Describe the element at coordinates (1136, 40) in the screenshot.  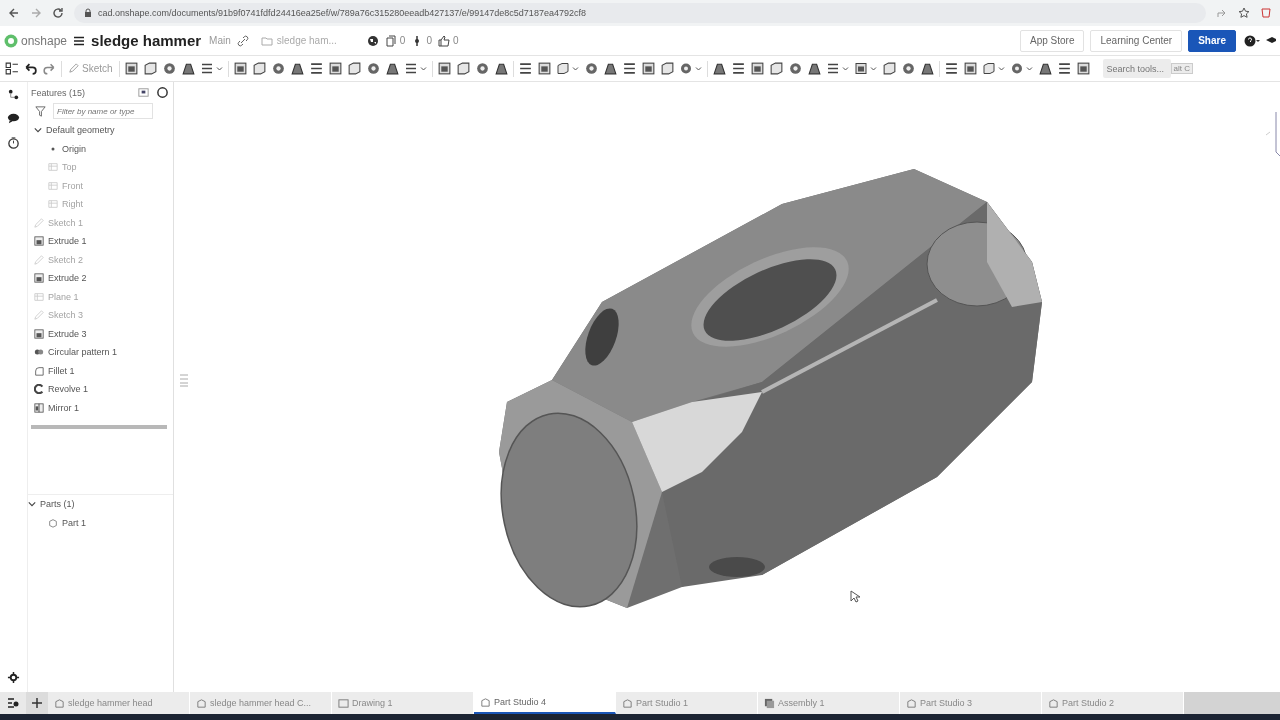
I see `header-button: Learning Center` at that location.